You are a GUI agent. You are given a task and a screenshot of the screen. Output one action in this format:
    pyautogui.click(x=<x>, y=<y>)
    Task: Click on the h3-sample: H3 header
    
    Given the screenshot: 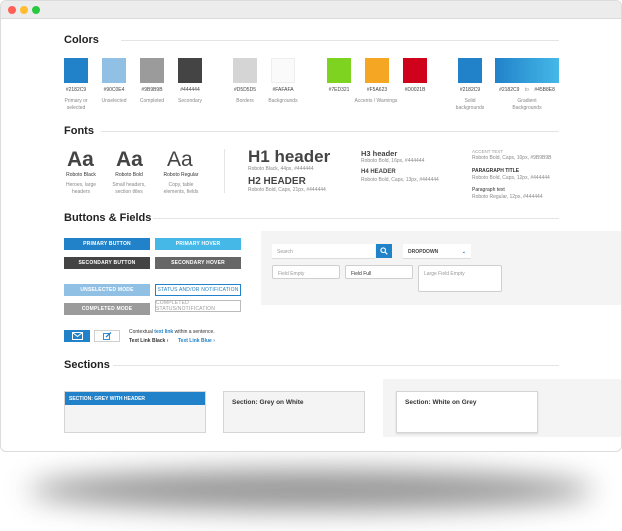 What is the action you would take?
    pyautogui.click(x=379, y=153)
    